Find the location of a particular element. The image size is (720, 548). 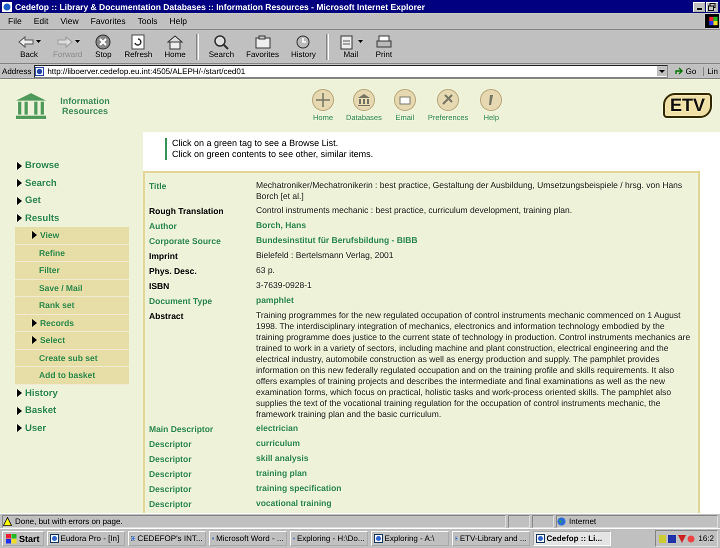

windows-logo-icon is located at coordinates (11, 539).